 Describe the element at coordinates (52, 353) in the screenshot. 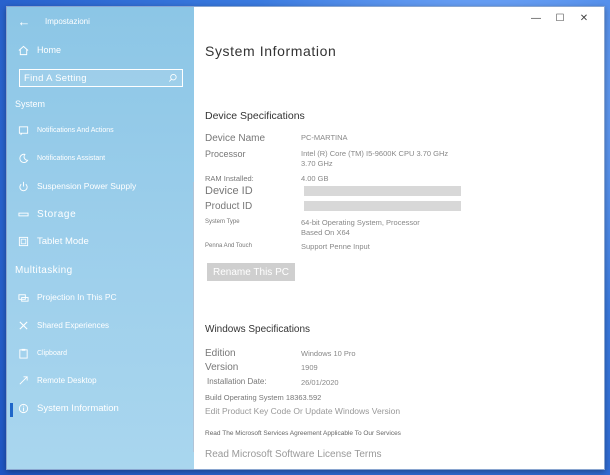

I see `sidebar-item-label: Clipboard` at that location.